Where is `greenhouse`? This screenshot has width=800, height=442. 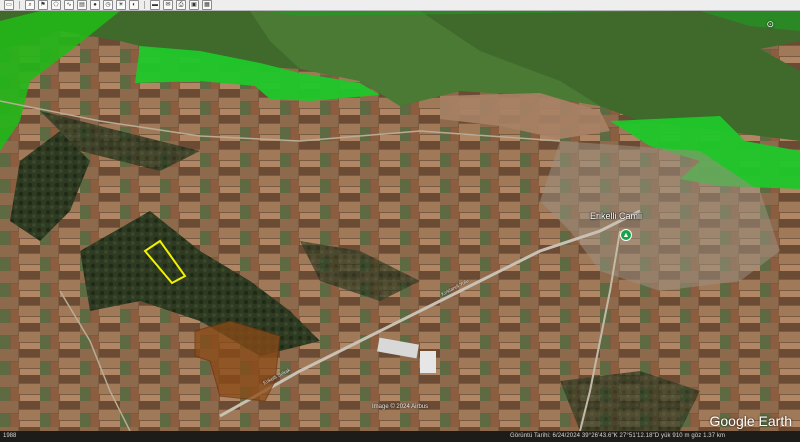
greenhouse is located at coordinates (428, 362).